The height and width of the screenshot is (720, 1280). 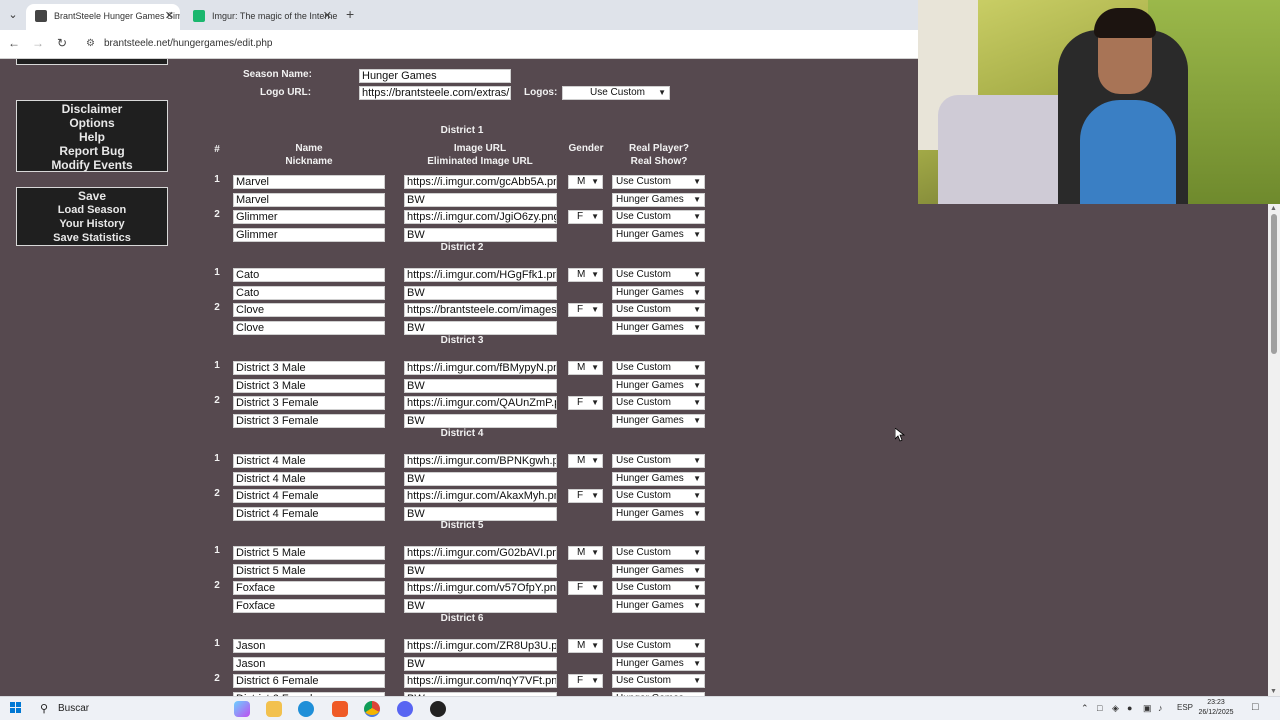 What do you see at coordinates (435, 93) in the screenshot?
I see `logo-url-input: https://brantsteele.com/extras/` at bounding box center [435, 93].